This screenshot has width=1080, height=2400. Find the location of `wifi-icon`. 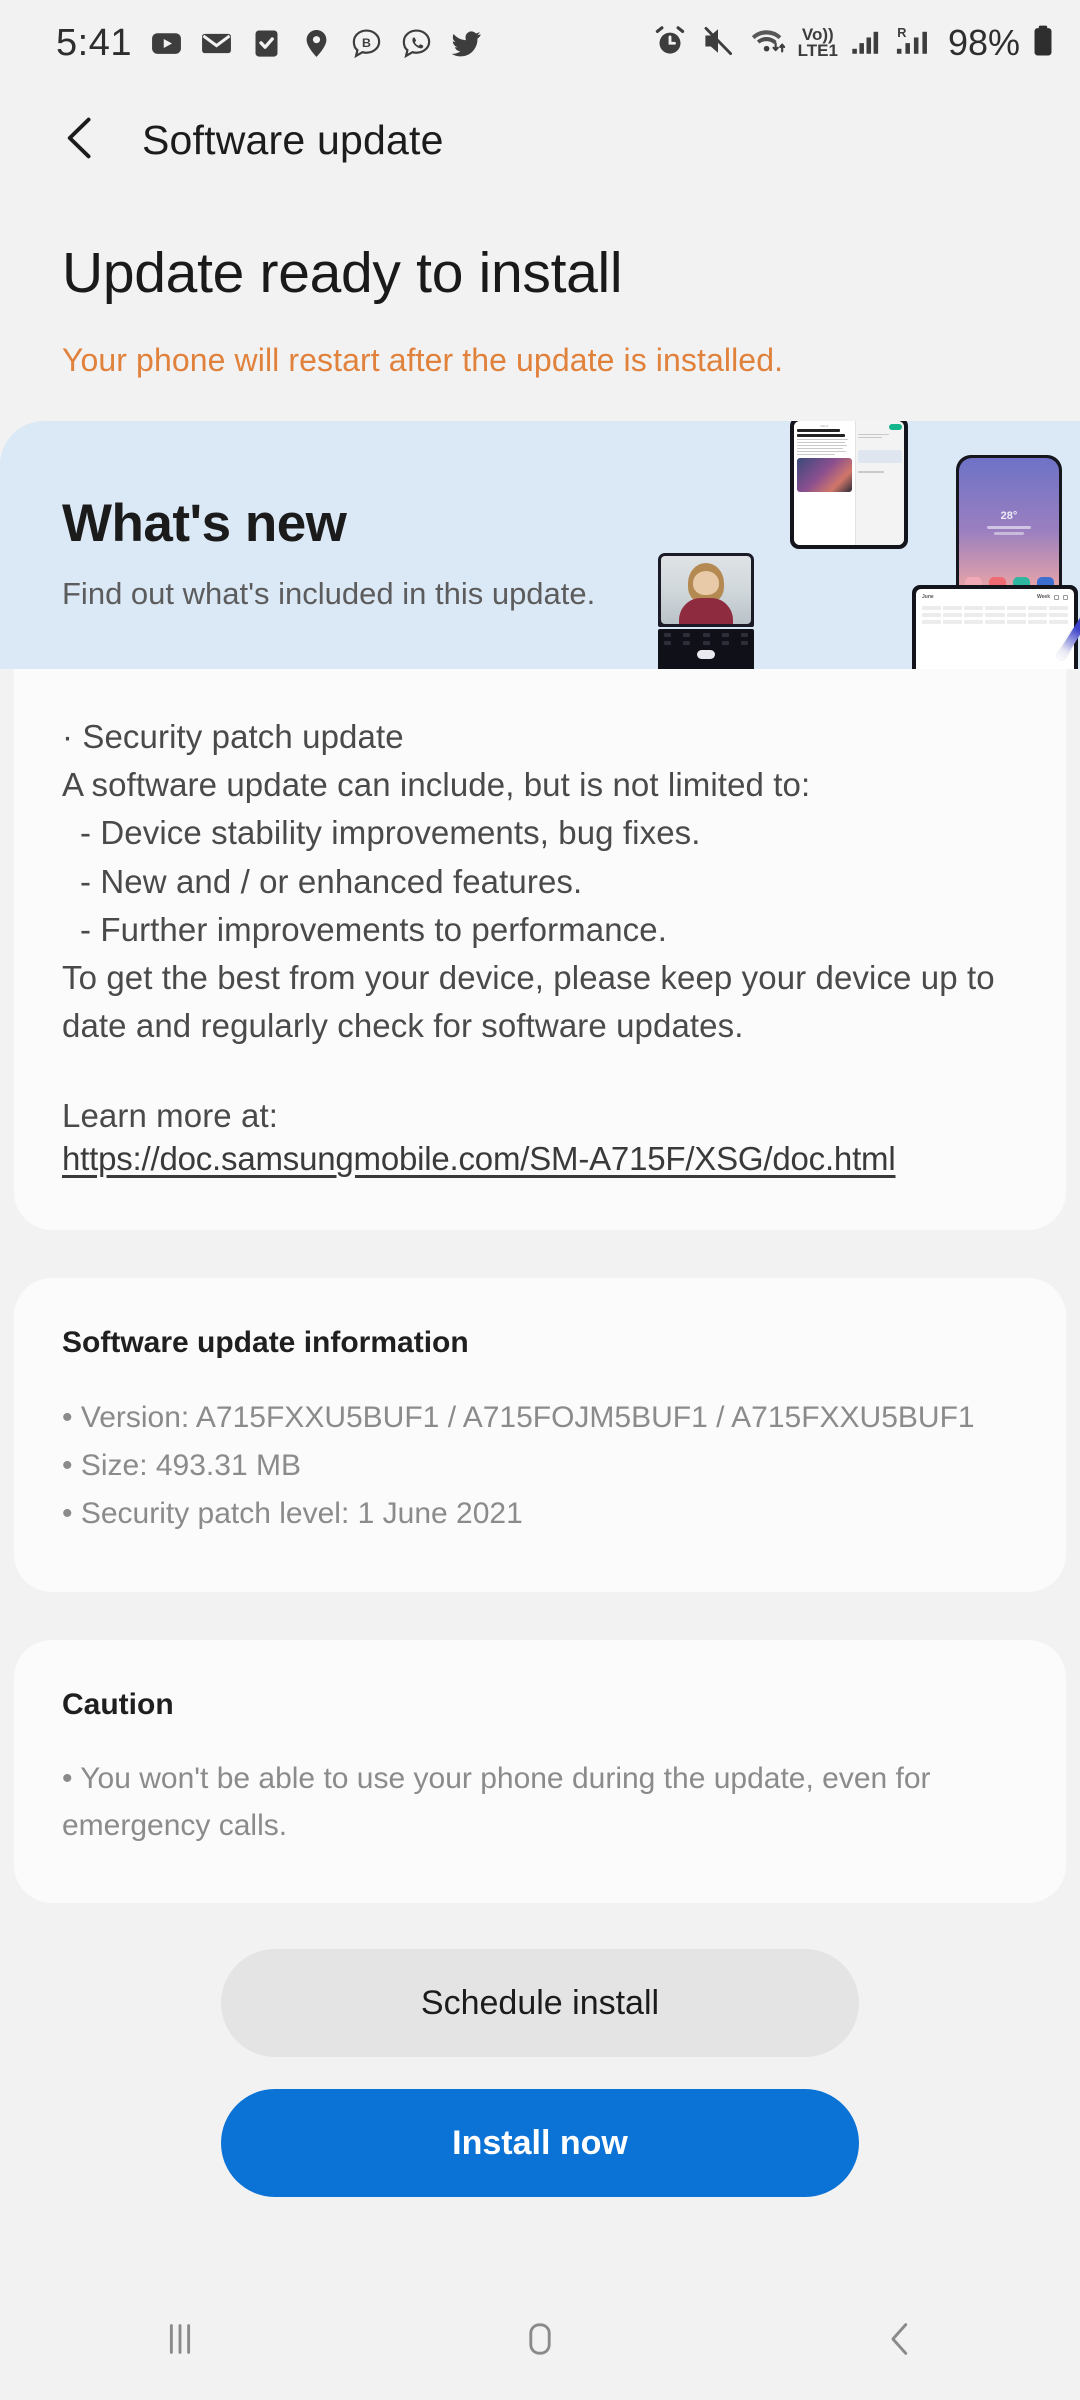

wifi-icon is located at coordinates (768, 43).